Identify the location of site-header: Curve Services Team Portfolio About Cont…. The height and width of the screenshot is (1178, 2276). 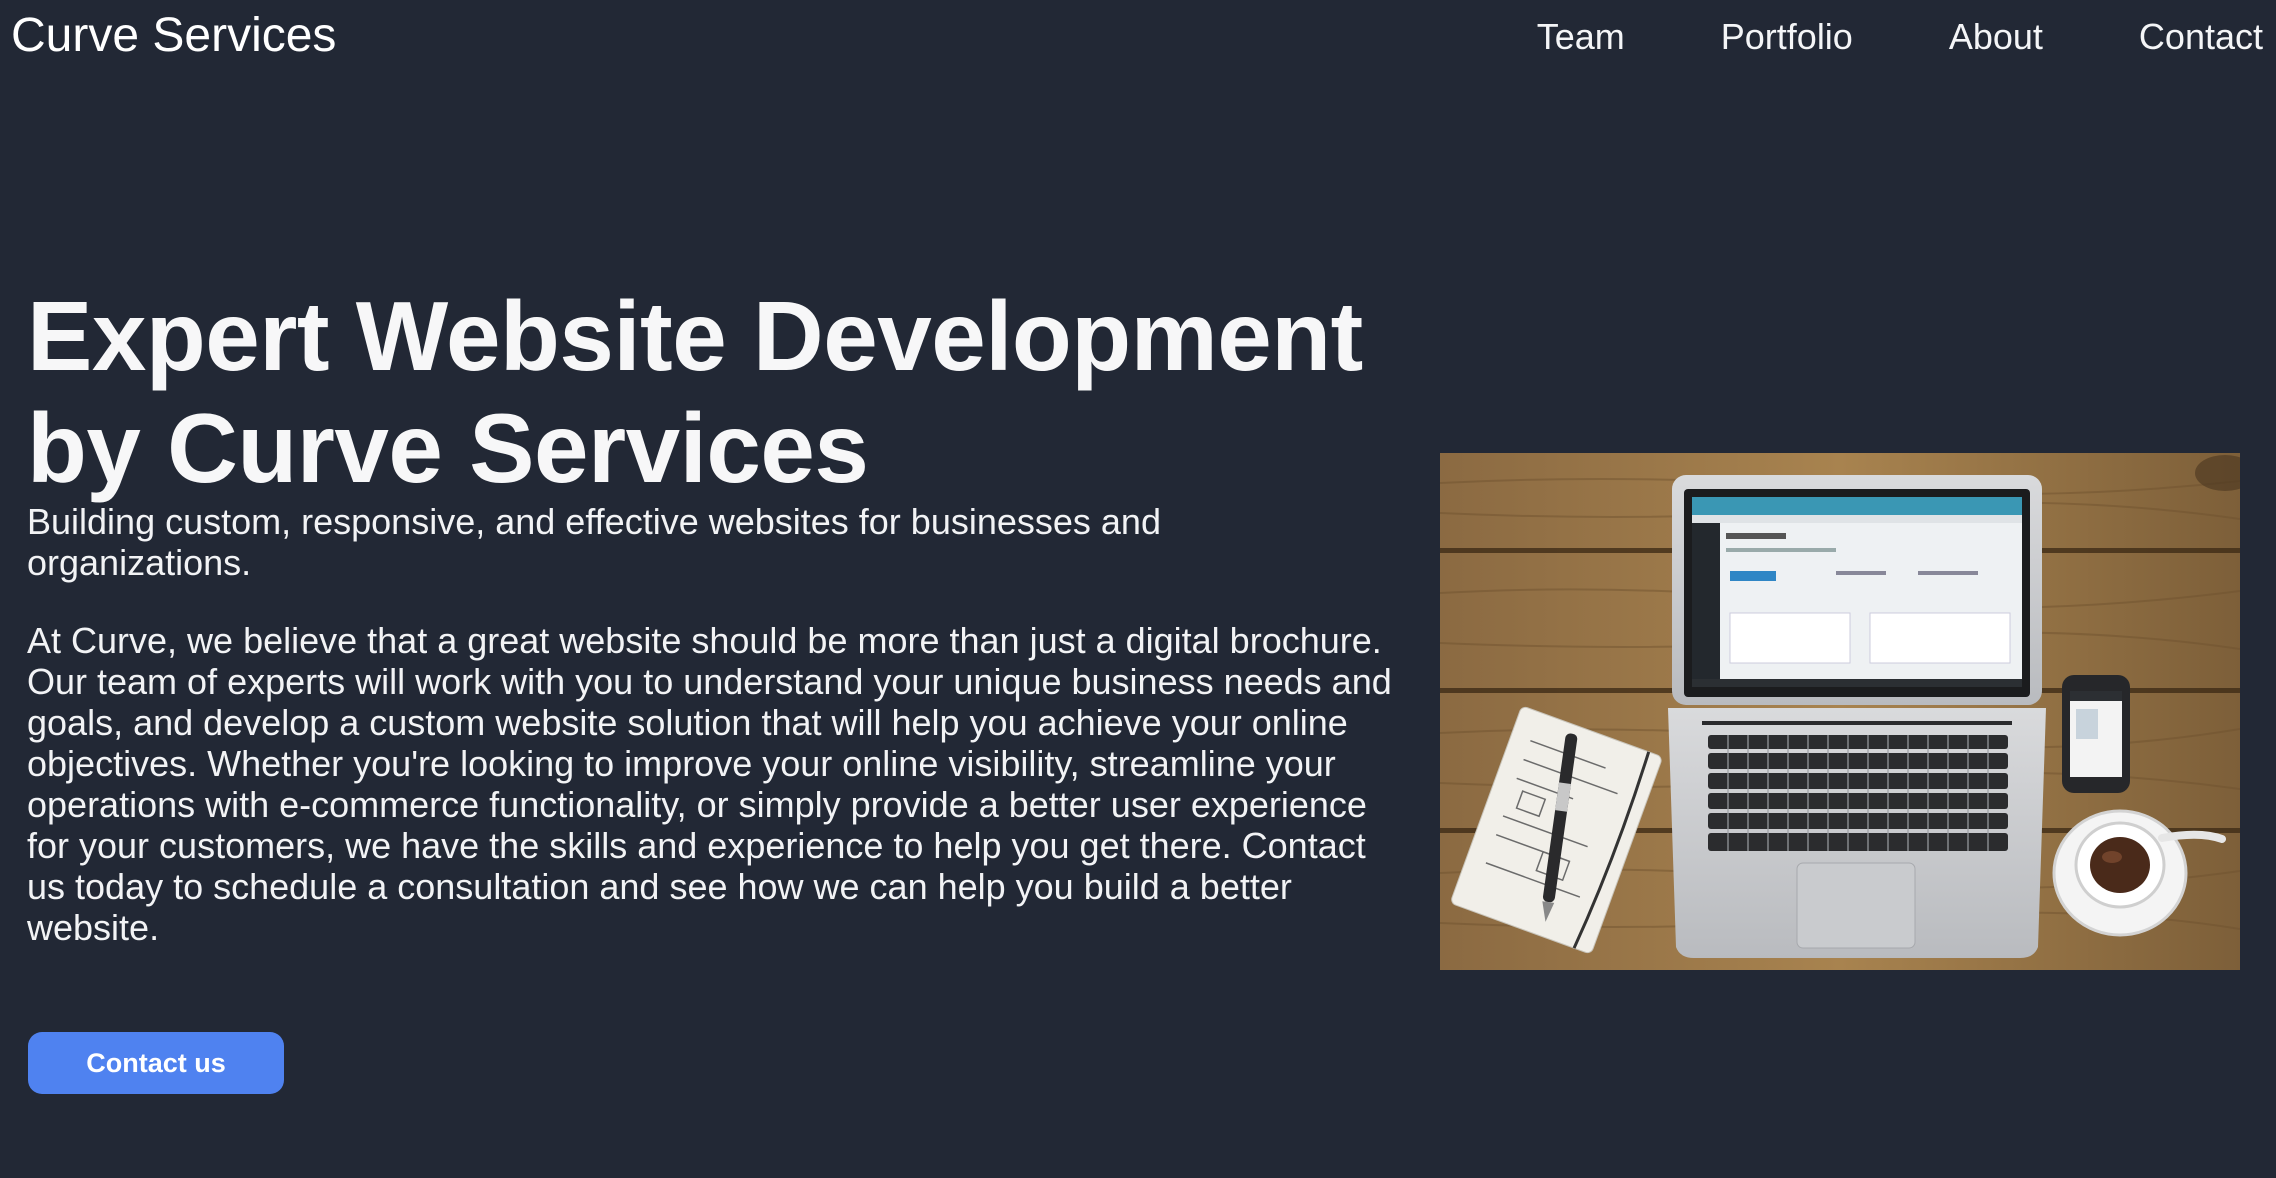
(1138, 39).